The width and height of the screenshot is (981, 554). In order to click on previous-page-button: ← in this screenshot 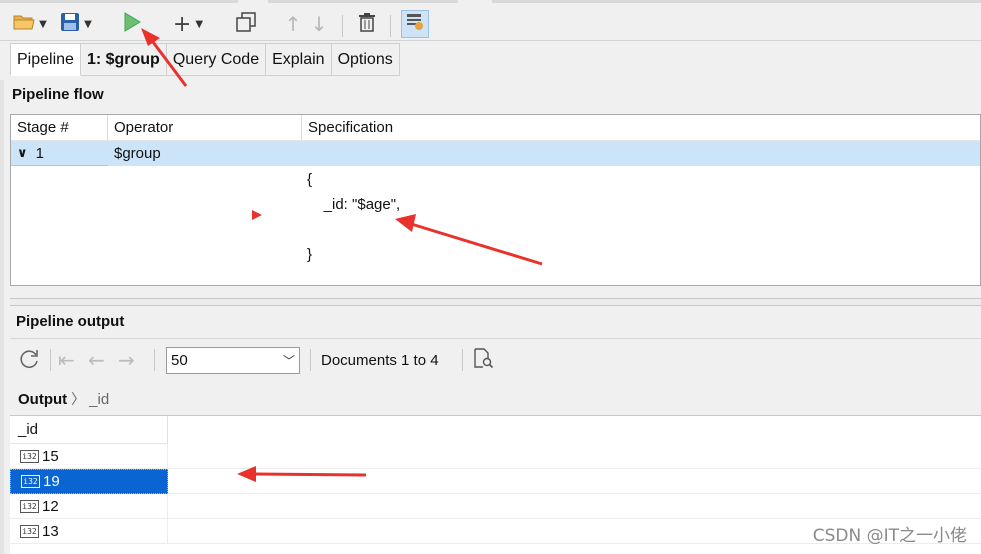, I will do `click(99, 360)`.